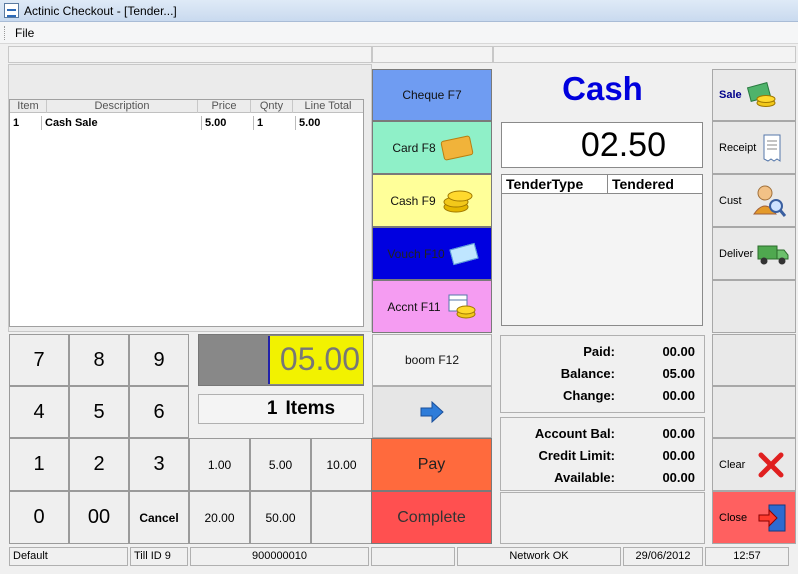 The width and height of the screenshot is (798, 574). I want to click on cell-description: Cash Sale, so click(122, 123).